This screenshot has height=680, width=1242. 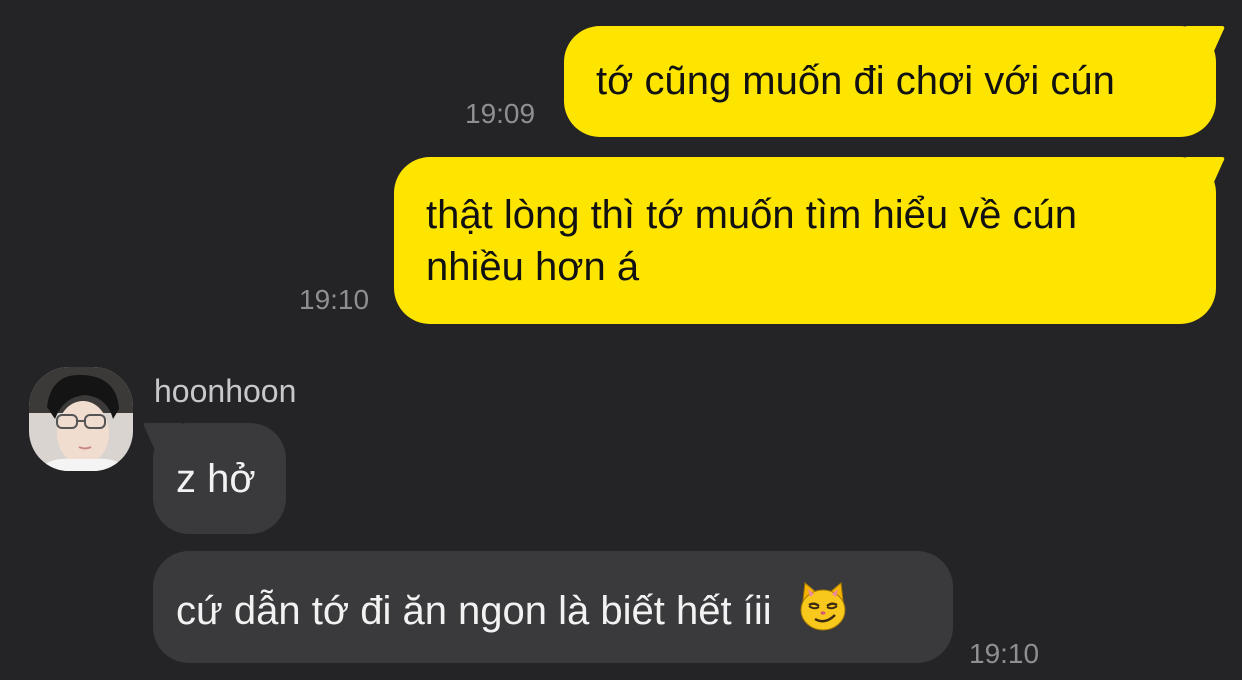 I want to click on received-message-bubble: cứ dẫn tớ đi ăn ngon là biết hết íii, so click(x=553, y=607).